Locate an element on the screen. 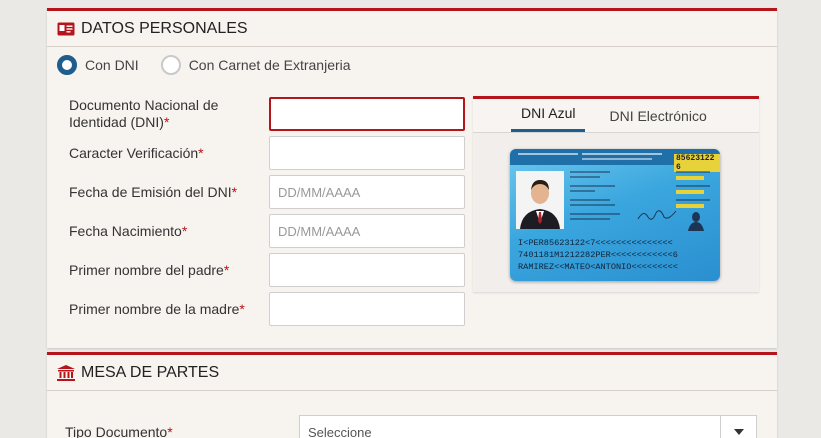  caracter-verificacion-input is located at coordinates (367, 153).